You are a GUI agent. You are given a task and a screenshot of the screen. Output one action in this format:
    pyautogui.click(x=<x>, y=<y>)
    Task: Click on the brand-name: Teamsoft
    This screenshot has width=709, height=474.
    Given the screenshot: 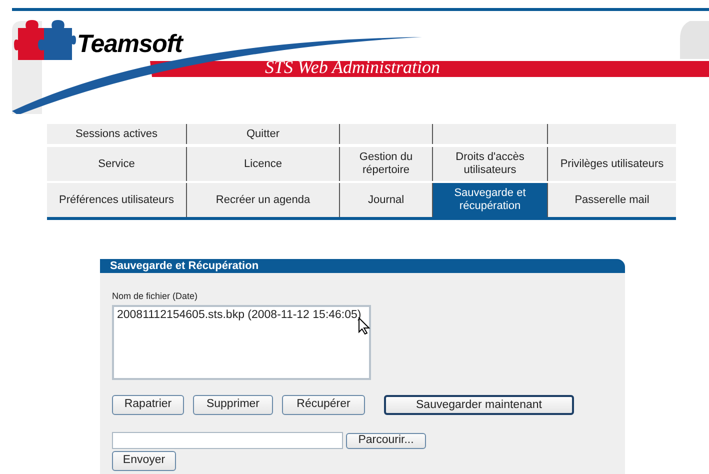 What is the action you would take?
    pyautogui.click(x=129, y=44)
    